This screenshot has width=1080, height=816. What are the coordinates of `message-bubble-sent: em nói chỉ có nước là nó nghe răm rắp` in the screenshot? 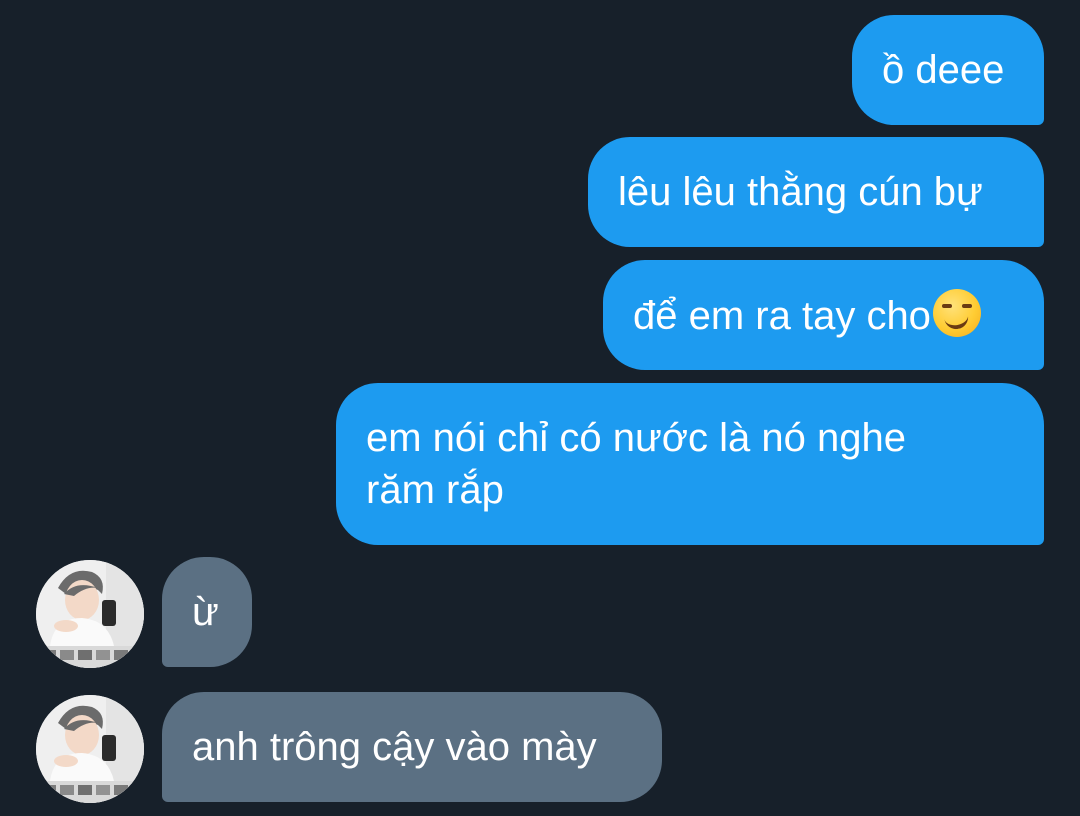 It's located at (690, 464).